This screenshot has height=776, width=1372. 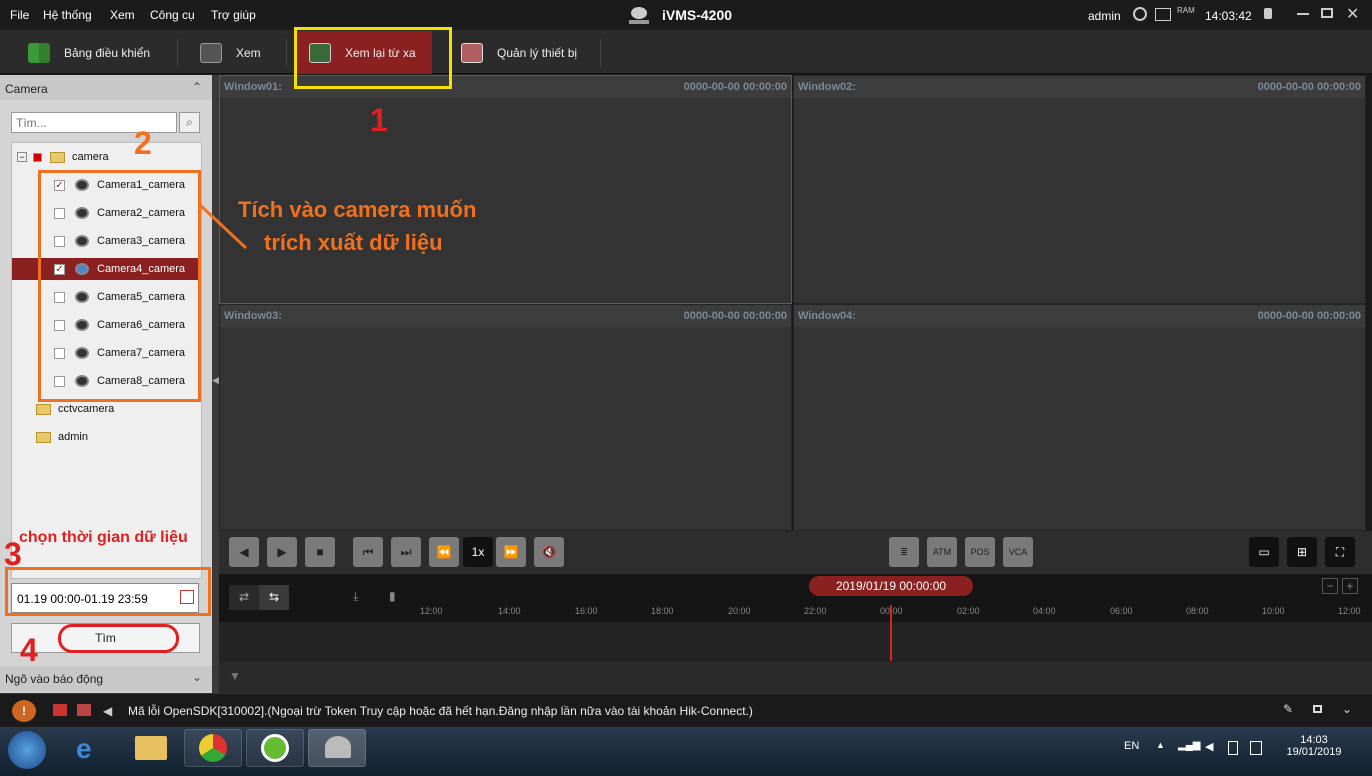 I want to click on partial-check-icon, so click(x=37, y=157).